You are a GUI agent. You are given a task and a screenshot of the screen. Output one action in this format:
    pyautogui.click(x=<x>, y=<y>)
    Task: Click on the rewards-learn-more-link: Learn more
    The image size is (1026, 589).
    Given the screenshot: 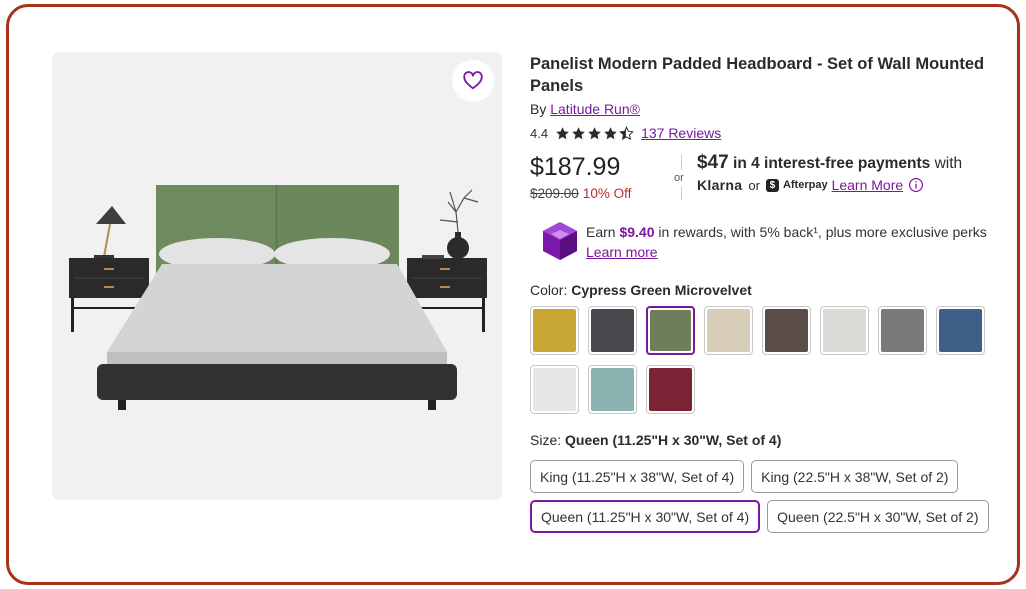 What is the action you would take?
    pyautogui.click(x=622, y=252)
    